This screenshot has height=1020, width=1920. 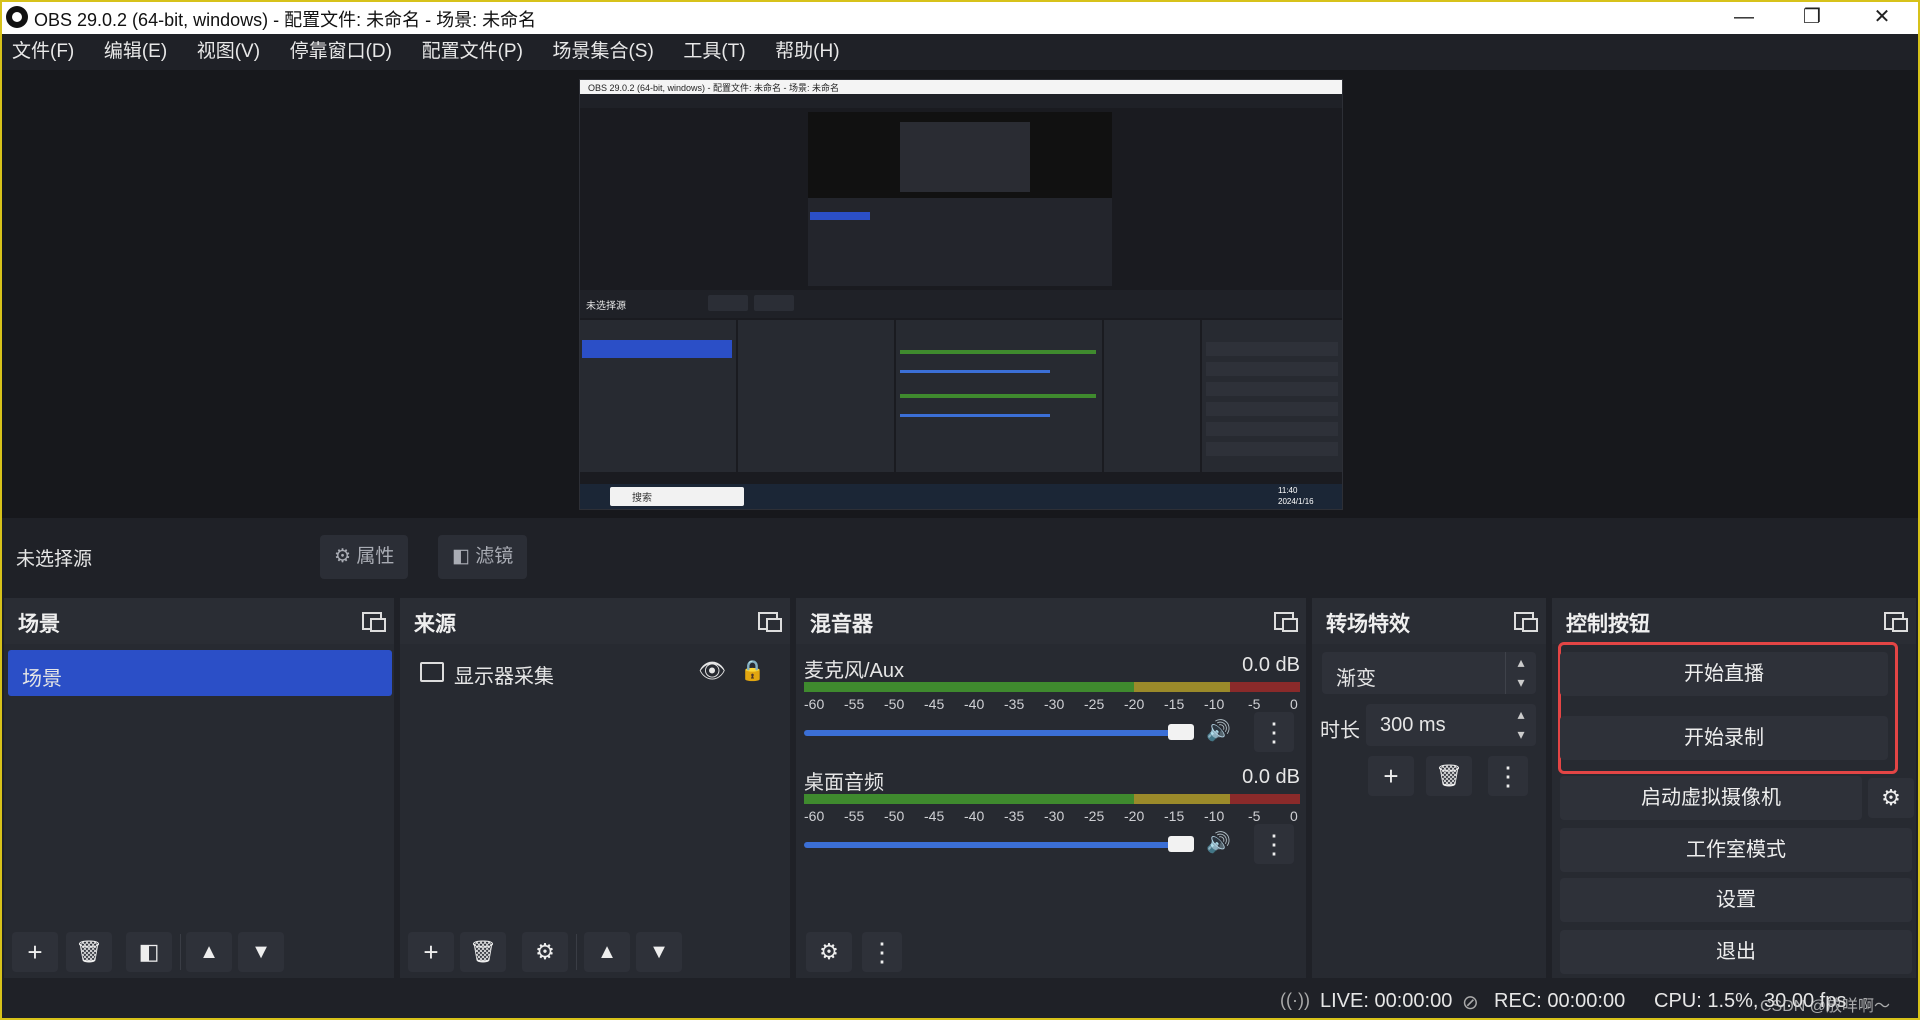 What do you see at coordinates (1736, 952) in the screenshot?
I see `exit-button: 退出` at bounding box center [1736, 952].